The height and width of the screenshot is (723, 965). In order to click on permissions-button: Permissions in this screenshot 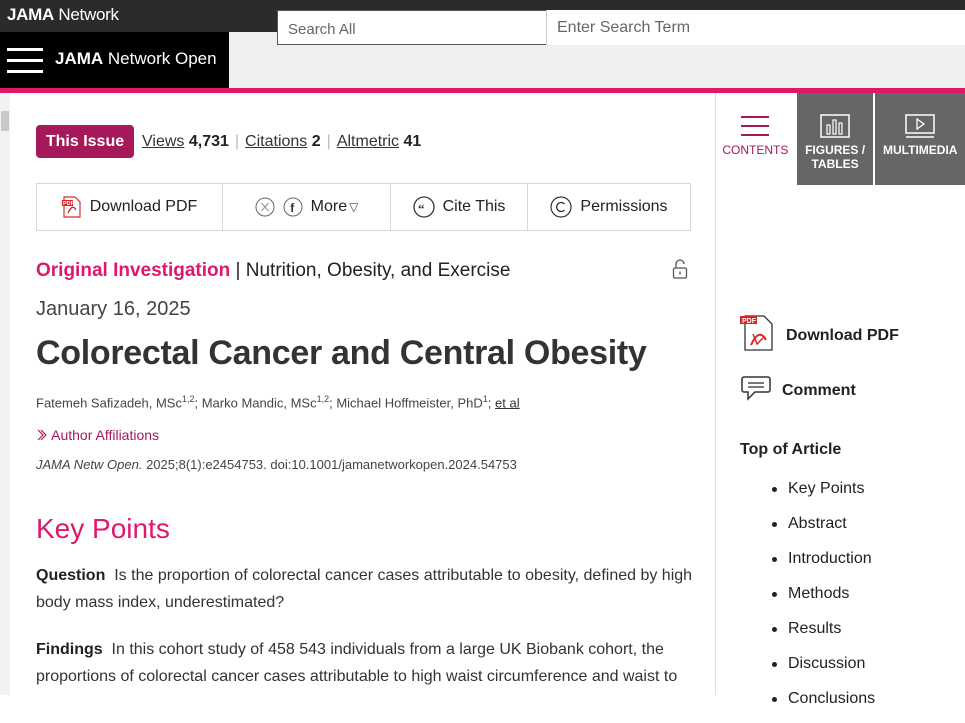, I will do `click(609, 207)`.